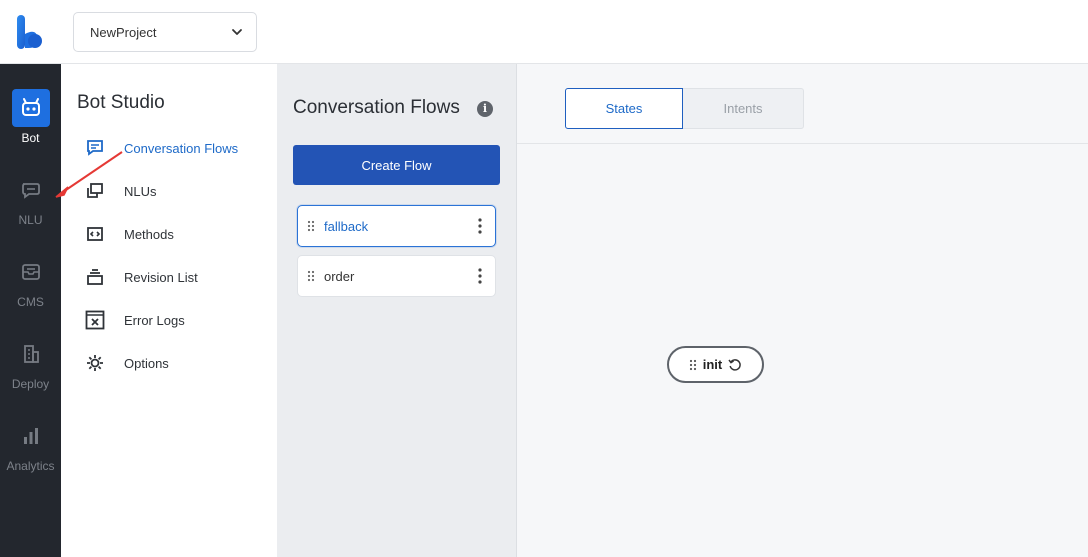 This screenshot has height=557, width=1088. I want to click on rail-item-label: CMS, so click(30, 302).